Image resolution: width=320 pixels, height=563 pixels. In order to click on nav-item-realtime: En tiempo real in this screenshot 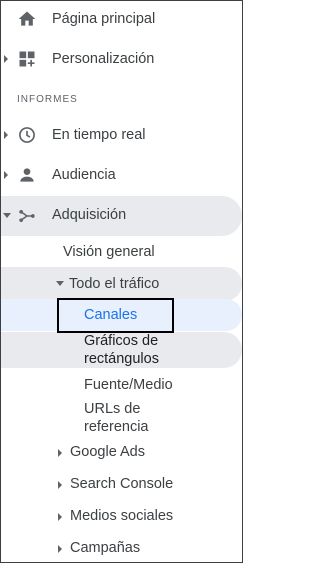, I will do `click(121, 135)`.